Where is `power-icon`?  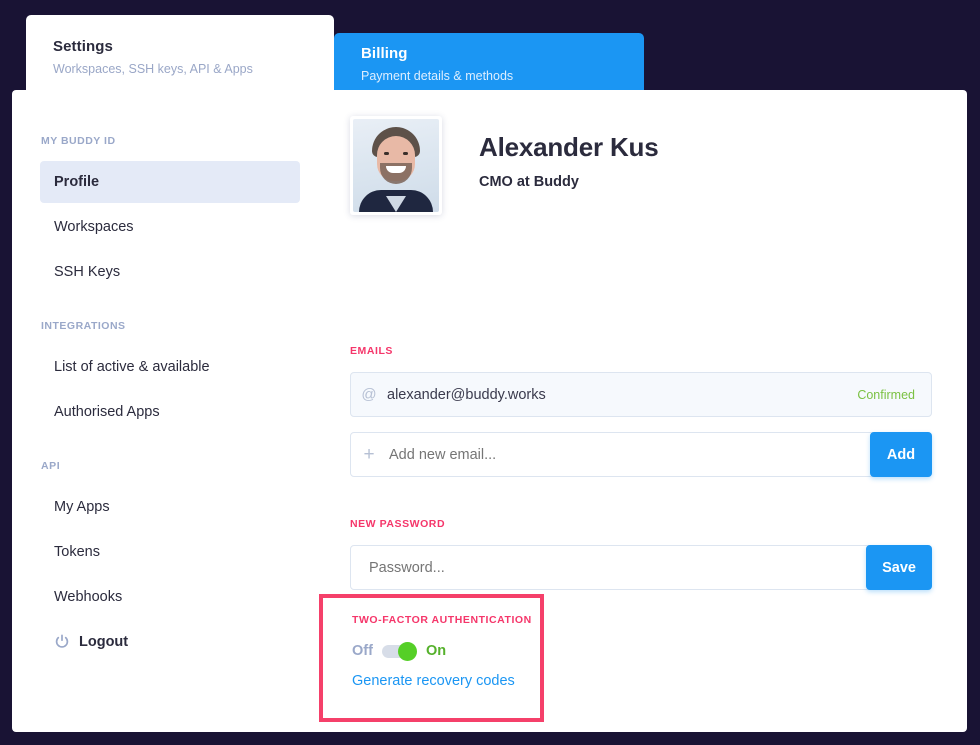
power-icon is located at coordinates (62, 642).